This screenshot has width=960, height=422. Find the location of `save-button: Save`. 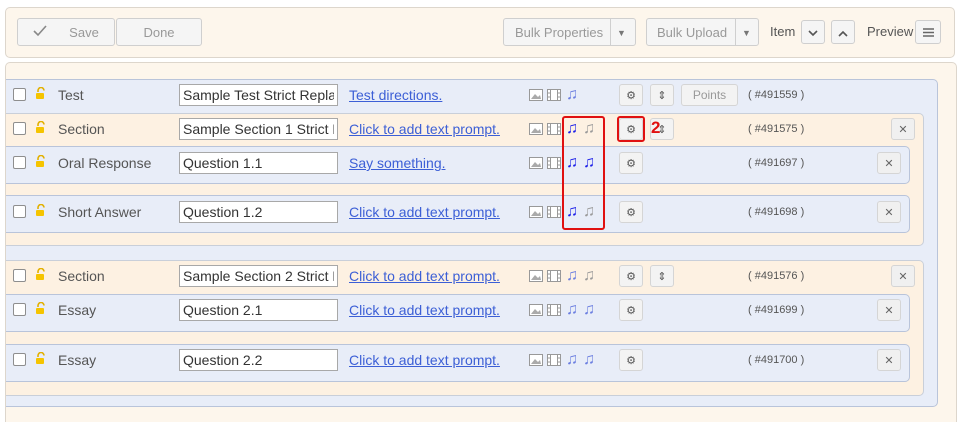

save-button: Save is located at coordinates (66, 32).